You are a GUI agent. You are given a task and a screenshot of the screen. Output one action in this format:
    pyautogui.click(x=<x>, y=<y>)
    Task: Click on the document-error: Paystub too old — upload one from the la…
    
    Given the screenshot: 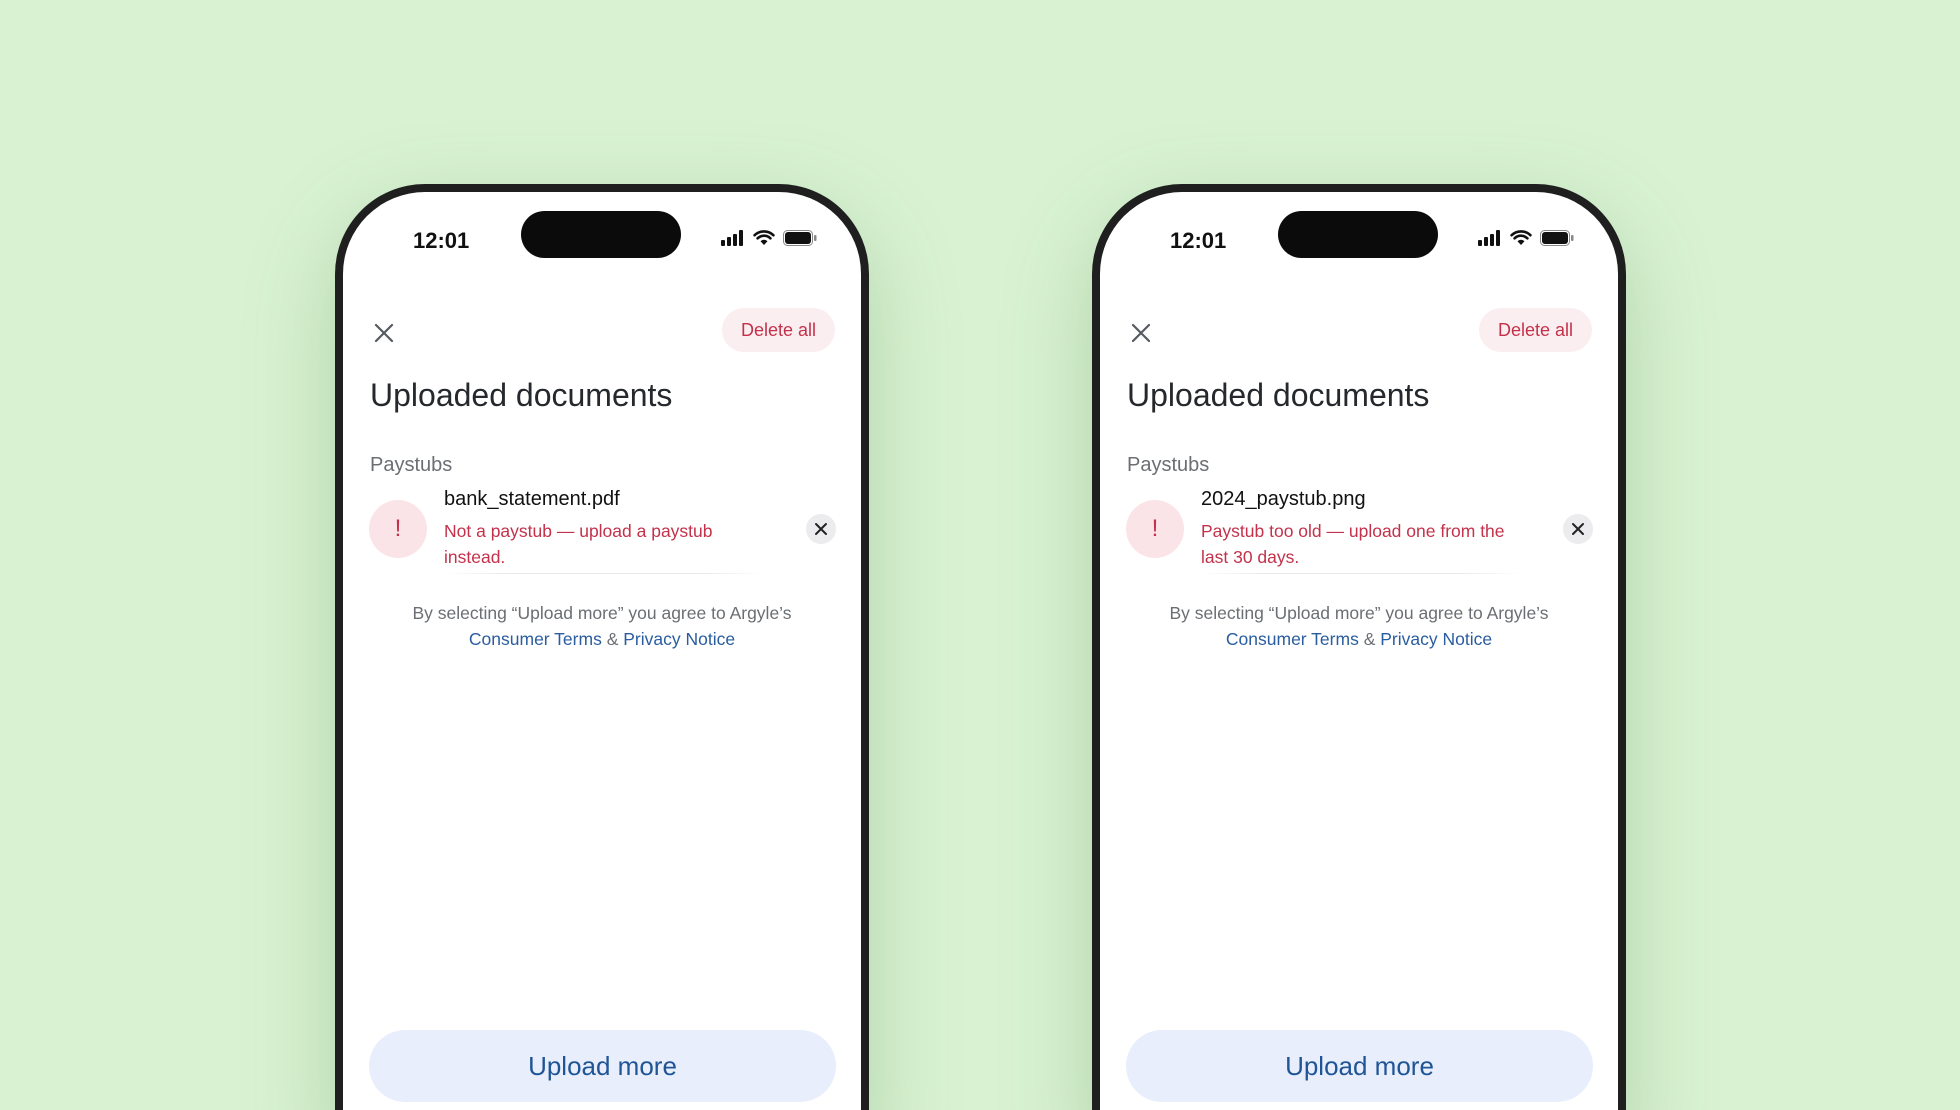 What is the action you would take?
    pyautogui.click(x=1353, y=544)
    